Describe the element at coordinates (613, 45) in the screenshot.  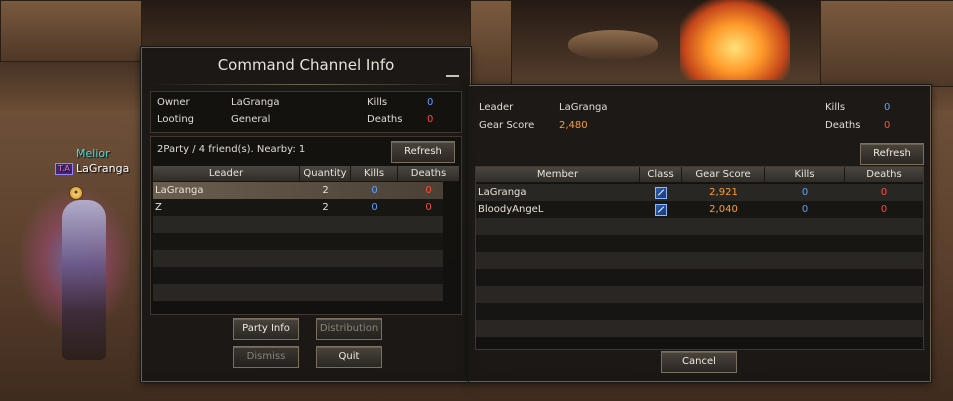
I see `background-brazier` at that location.